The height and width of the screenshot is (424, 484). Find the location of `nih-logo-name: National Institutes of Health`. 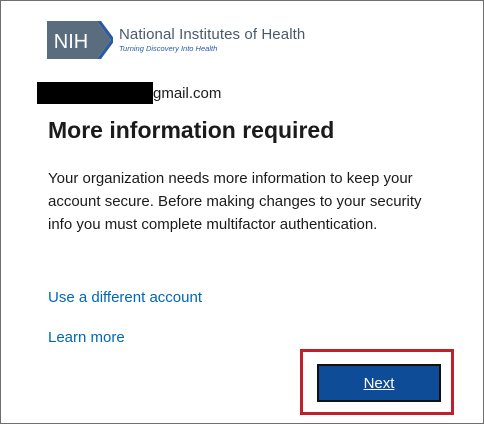

nih-logo-name: National Institutes of Health is located at coordinates (212, 35).